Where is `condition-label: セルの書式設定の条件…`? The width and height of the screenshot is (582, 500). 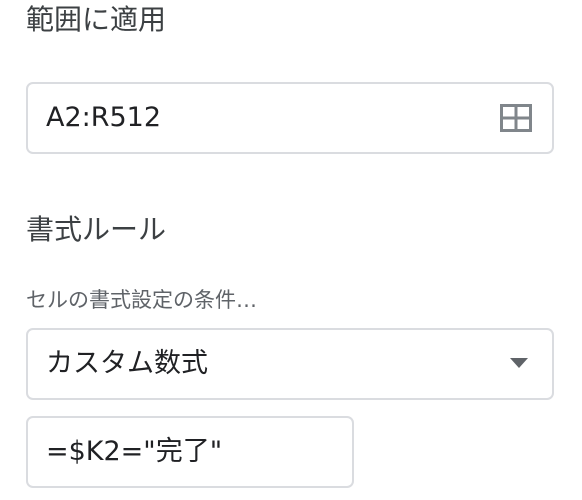 condition-label: セルの書式設定の条件… is located at coordinates (141, 300).